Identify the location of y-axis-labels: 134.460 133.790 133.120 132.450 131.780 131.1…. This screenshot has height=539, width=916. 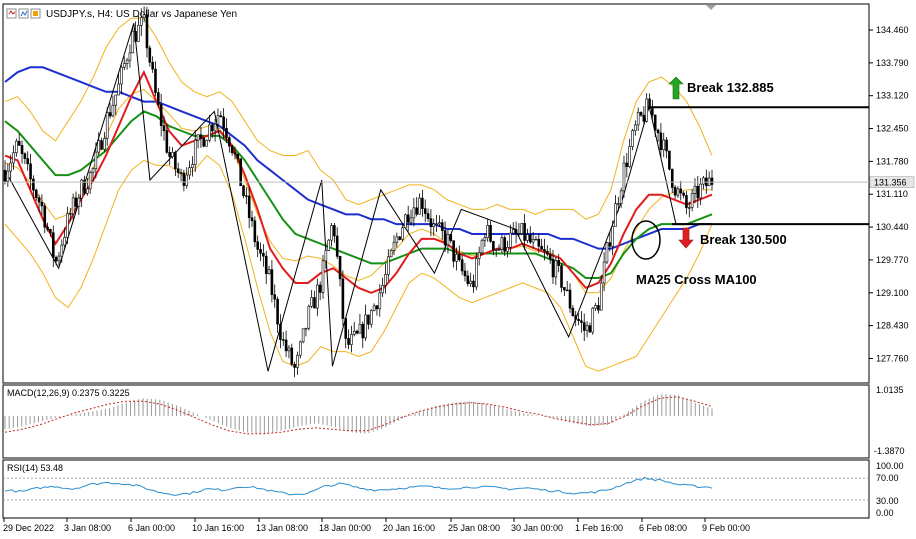
(889, 194).